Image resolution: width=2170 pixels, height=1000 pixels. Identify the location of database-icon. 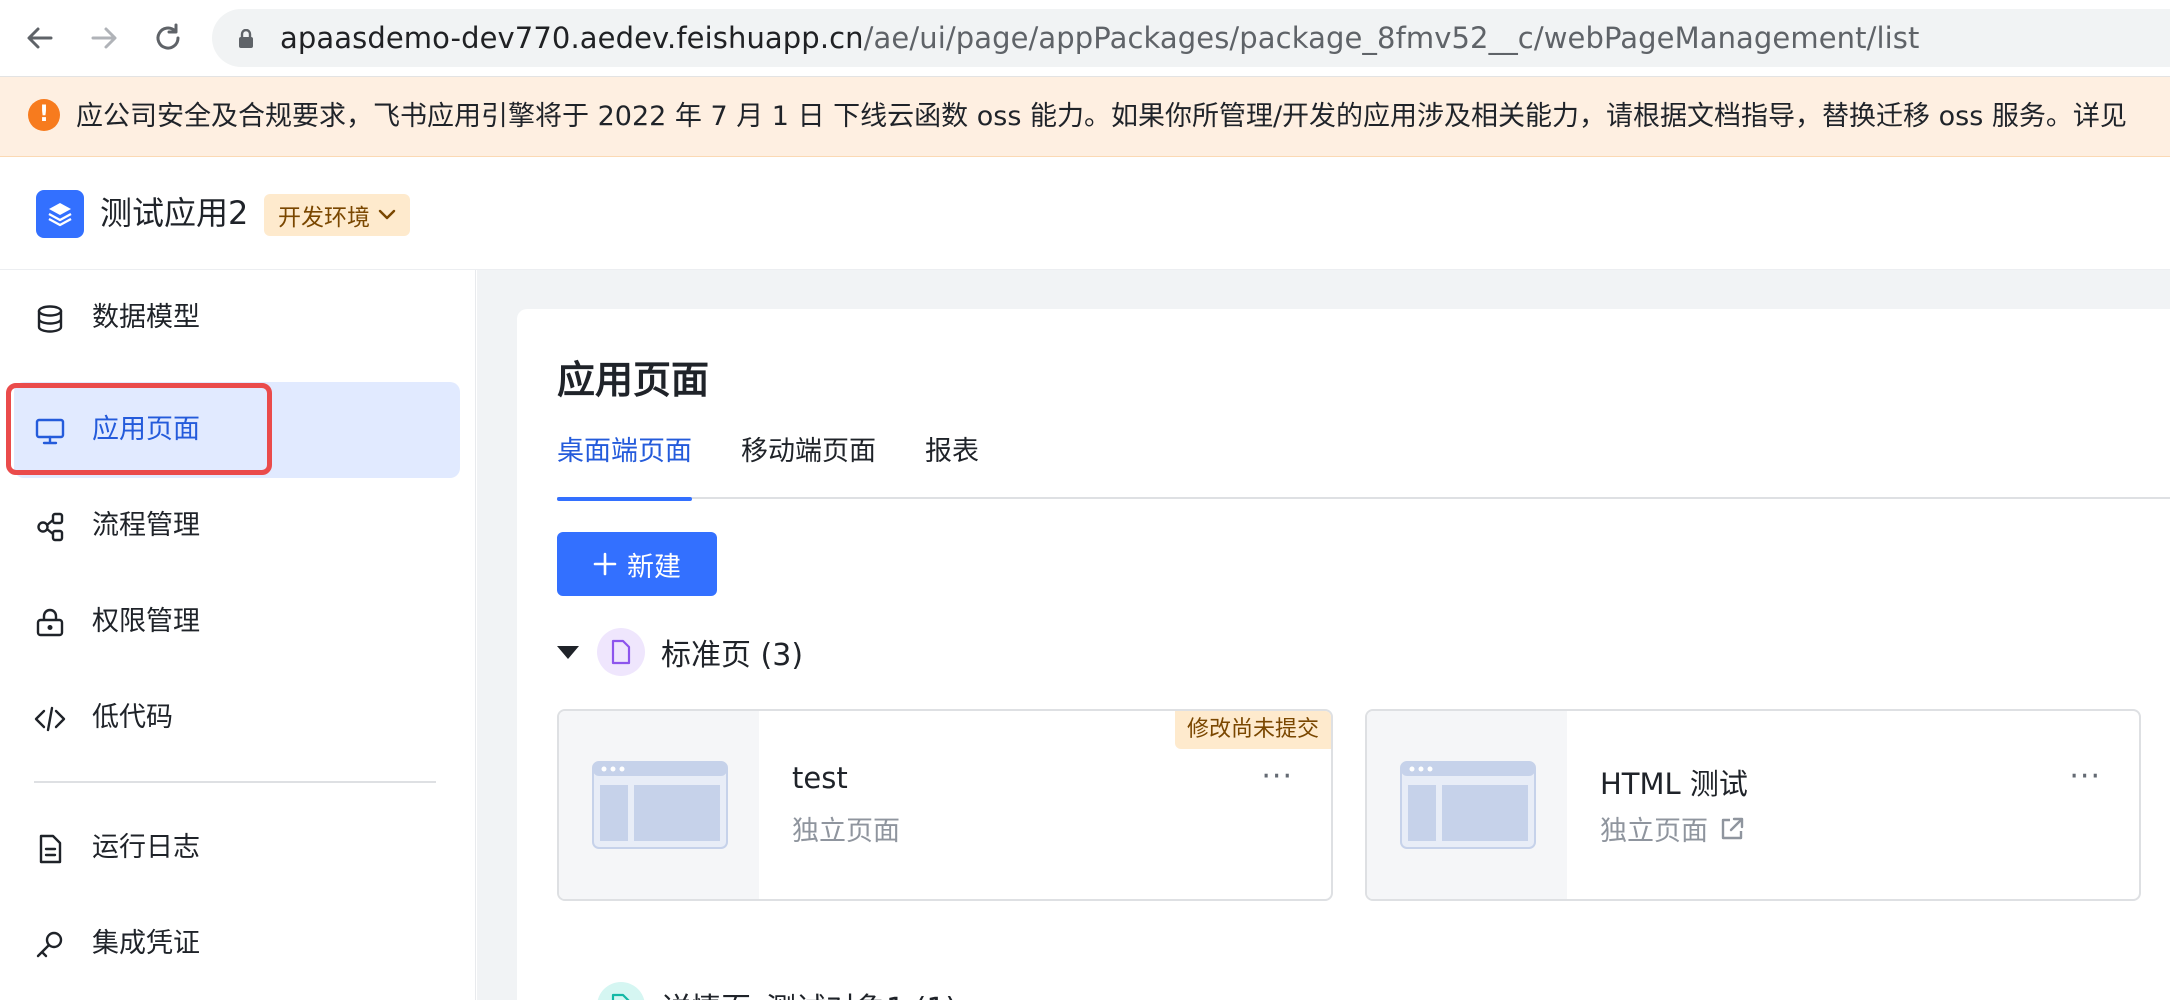
(50, 319).